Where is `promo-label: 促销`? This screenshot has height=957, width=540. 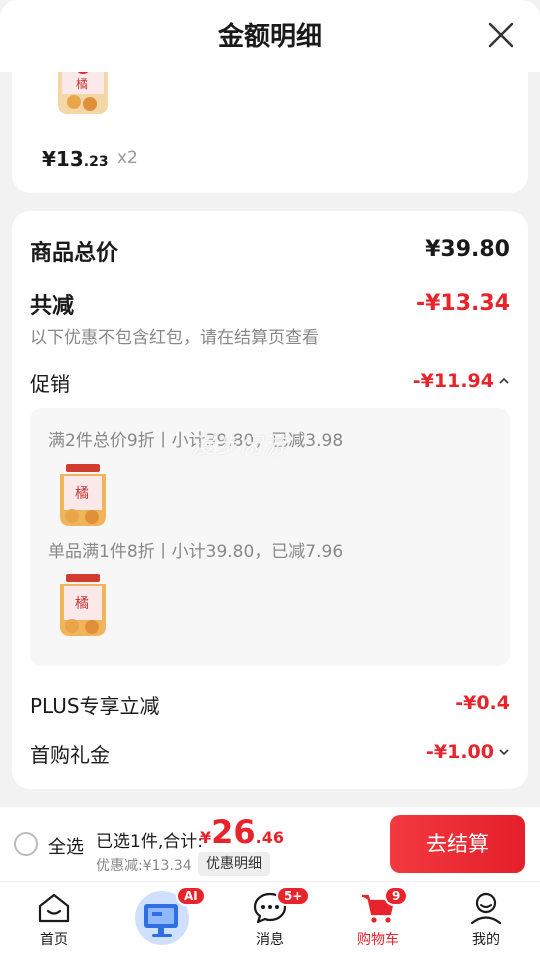
promo-label: 促销 is located at coordinates (50, 384).